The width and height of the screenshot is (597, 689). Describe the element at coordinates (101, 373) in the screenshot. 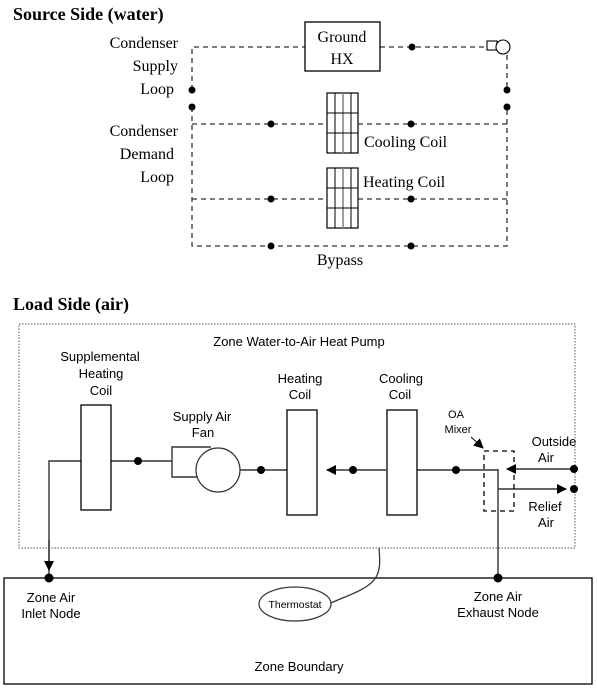

I see `supplemental-coil-label: Heating` at that location.